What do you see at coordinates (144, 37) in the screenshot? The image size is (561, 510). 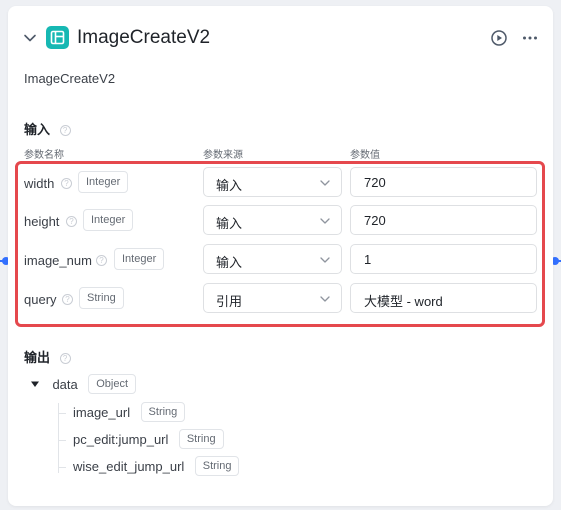 I see `node-title: ImageCreateV2` at bounding box center [144, 37].